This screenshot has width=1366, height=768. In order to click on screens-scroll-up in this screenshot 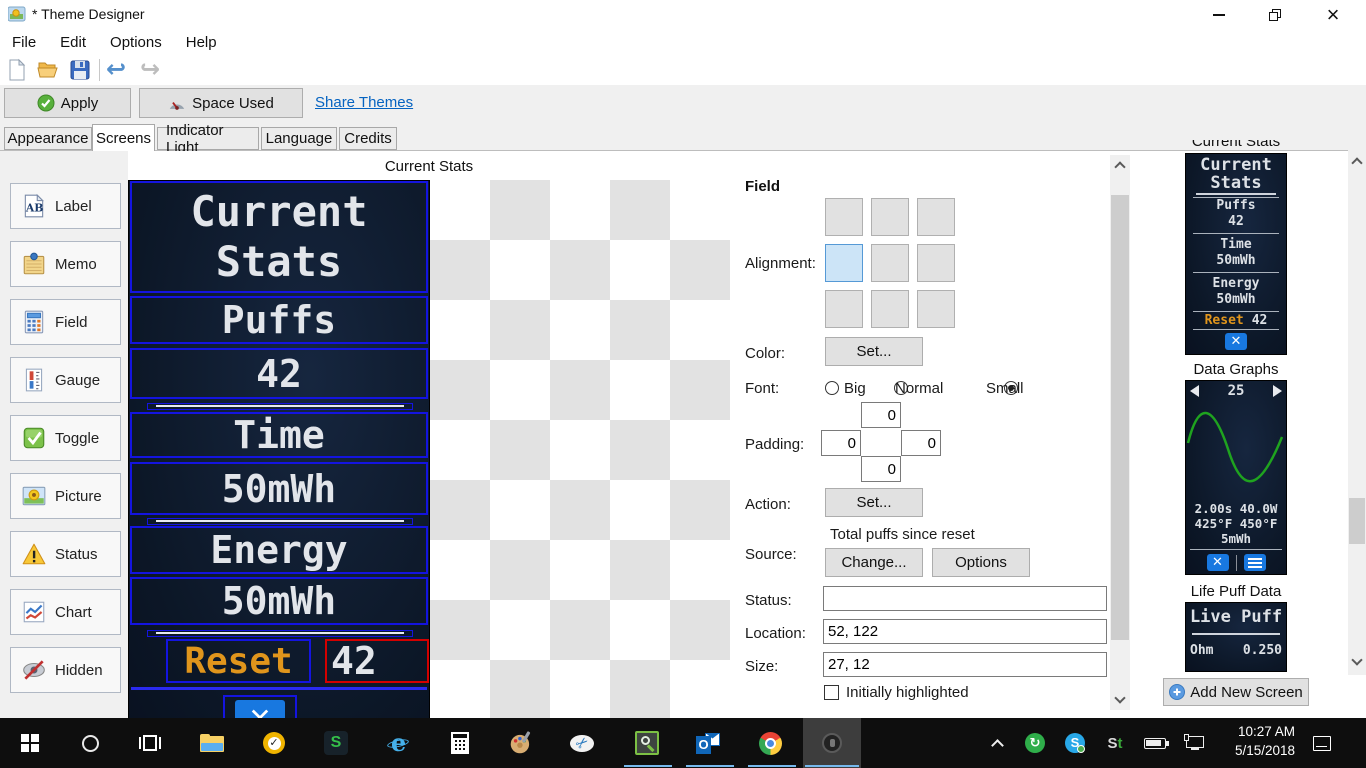, I will do `click(1357, 161)`.